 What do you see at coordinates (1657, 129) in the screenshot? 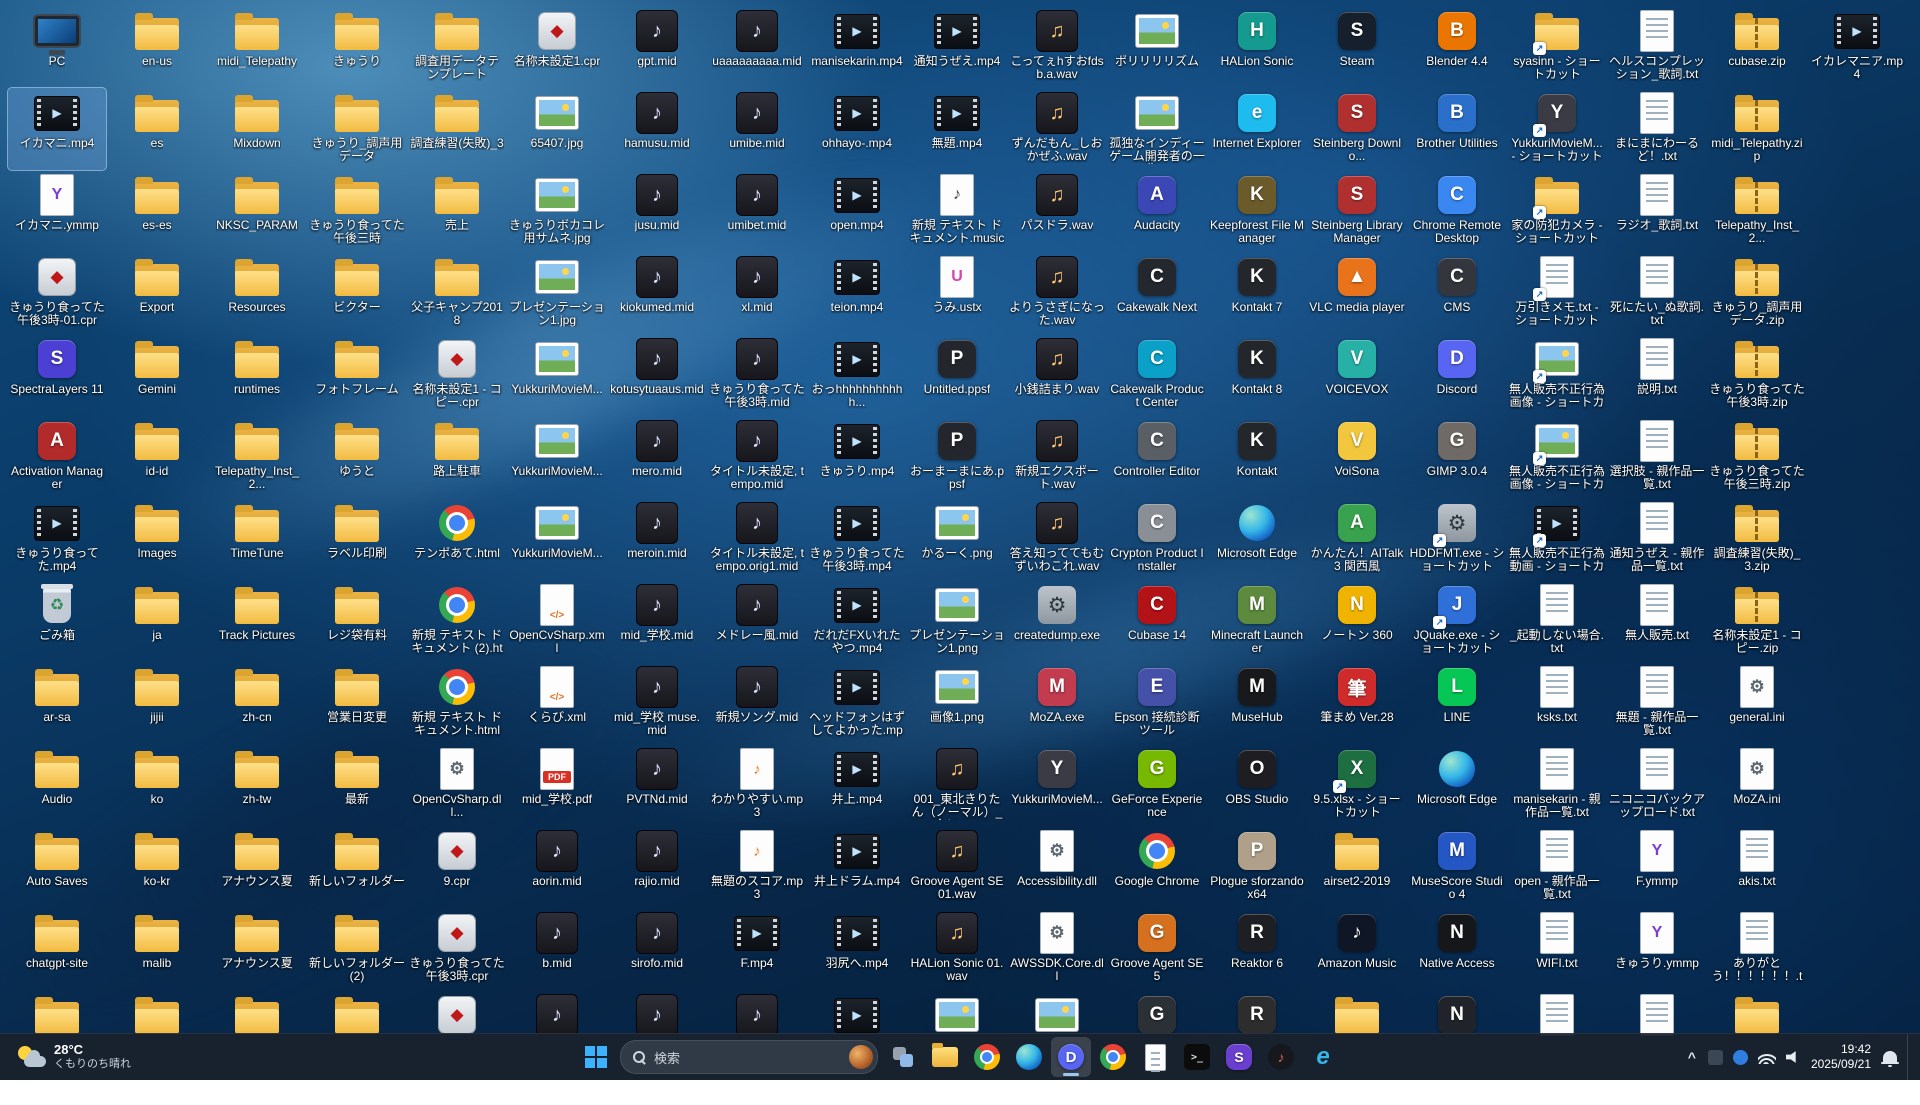
I see `desktop-icon: まにまにわーるど！.txt` at bounding box center [1657, 129].